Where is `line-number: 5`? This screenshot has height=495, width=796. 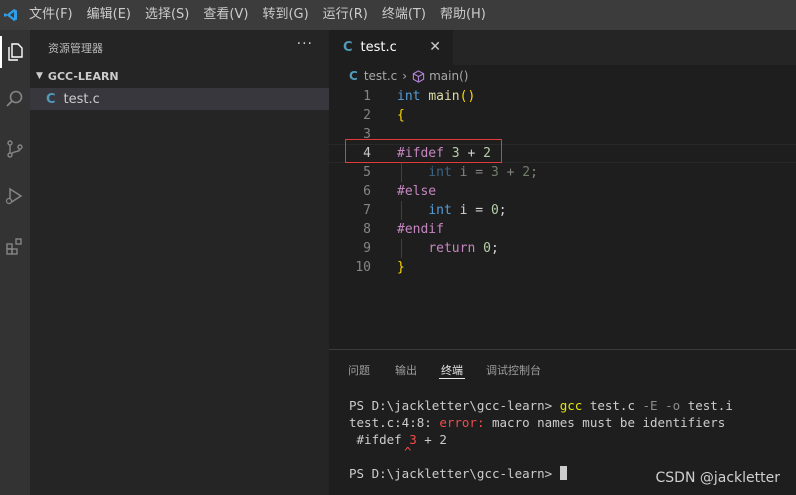
line-number: 5 is located at coordinates (367, 172).